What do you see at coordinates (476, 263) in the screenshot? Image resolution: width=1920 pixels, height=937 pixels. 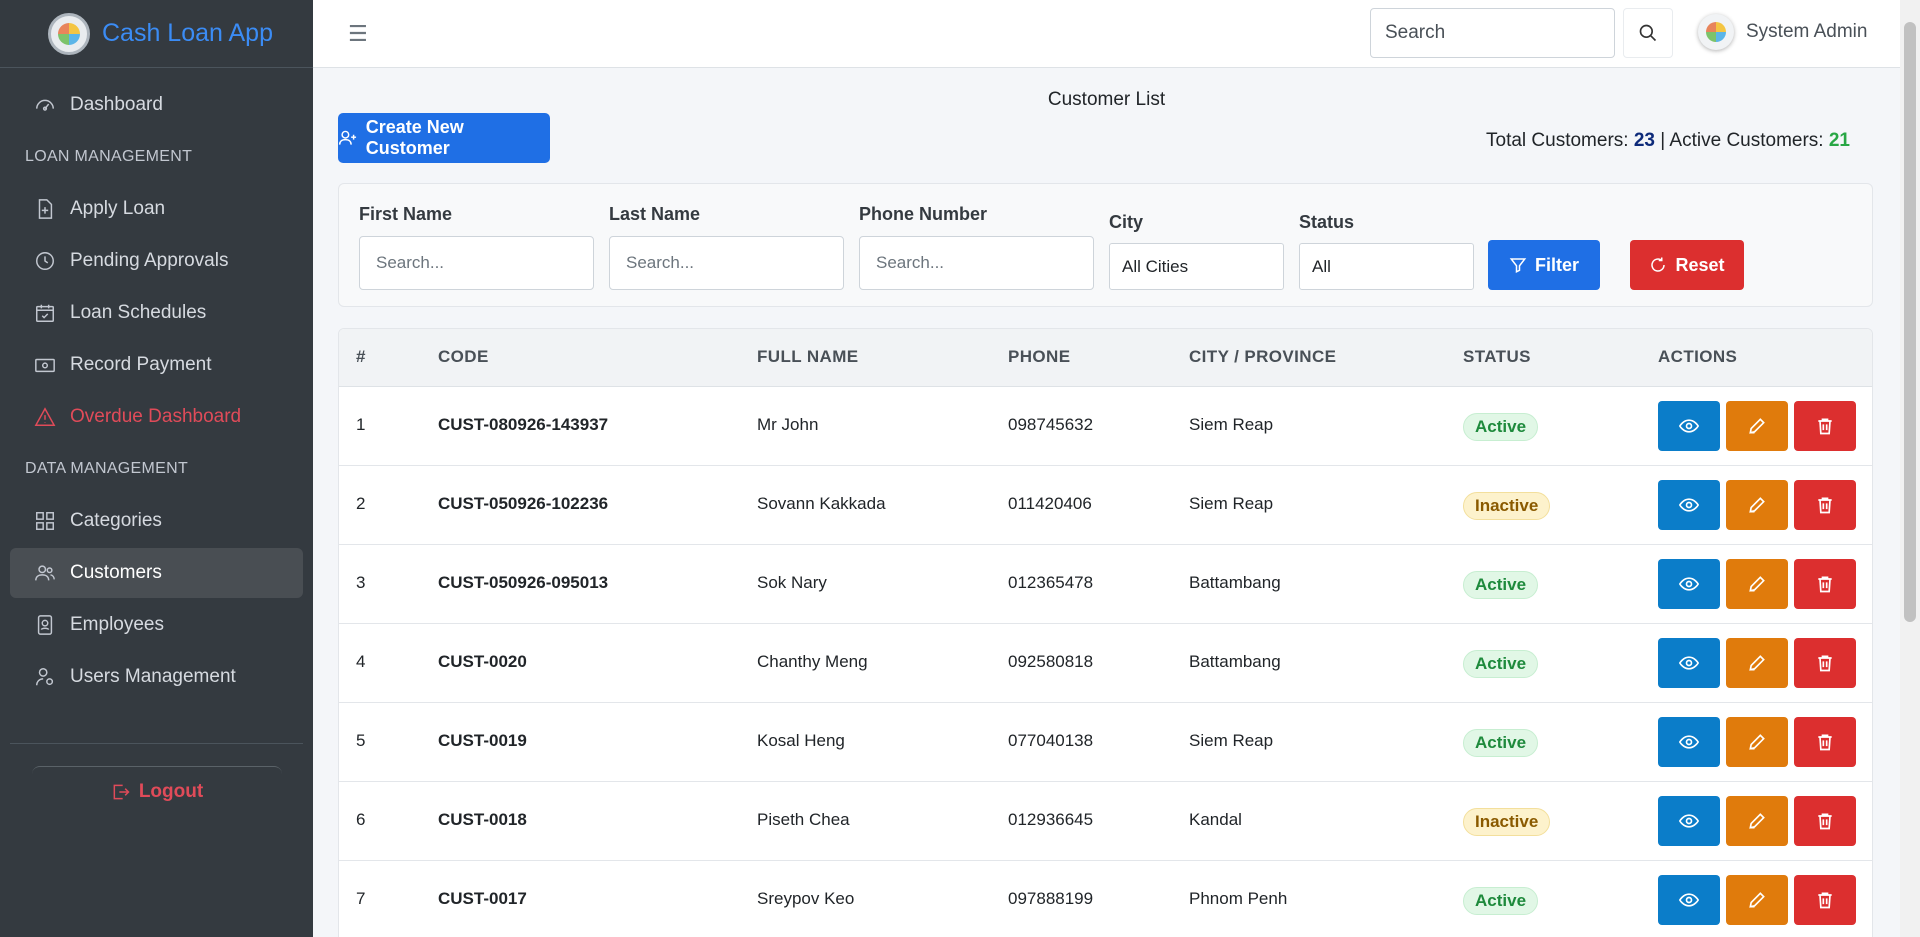 I see `first-name-input` at bounding box center [476, 263].